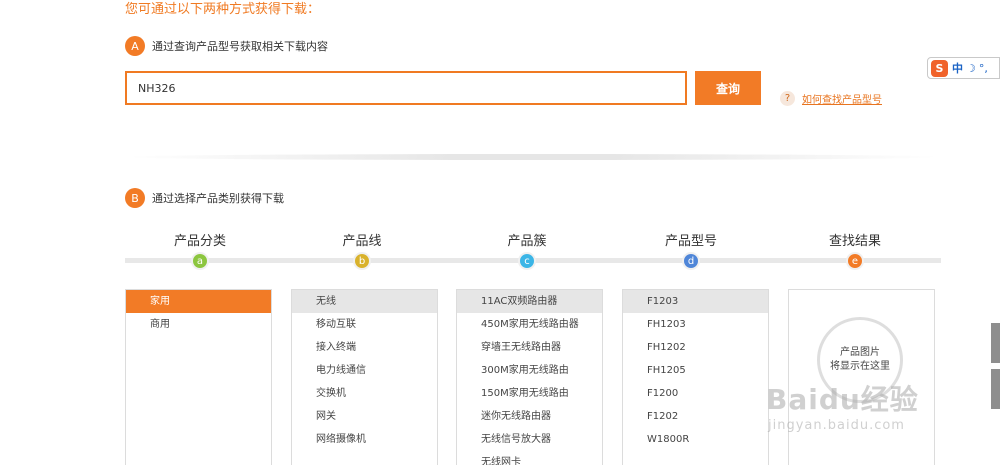 The image size is (1000, 465). Describe the element at coordinates (364, 347) in the screenshot. I see `product-line-item: 接入终端` at that location.